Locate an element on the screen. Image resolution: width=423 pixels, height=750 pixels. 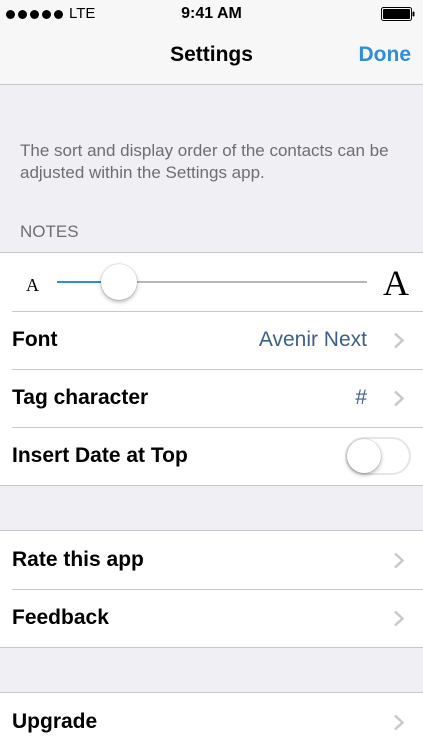
font-label: Font is located at coordinates (35, 339).